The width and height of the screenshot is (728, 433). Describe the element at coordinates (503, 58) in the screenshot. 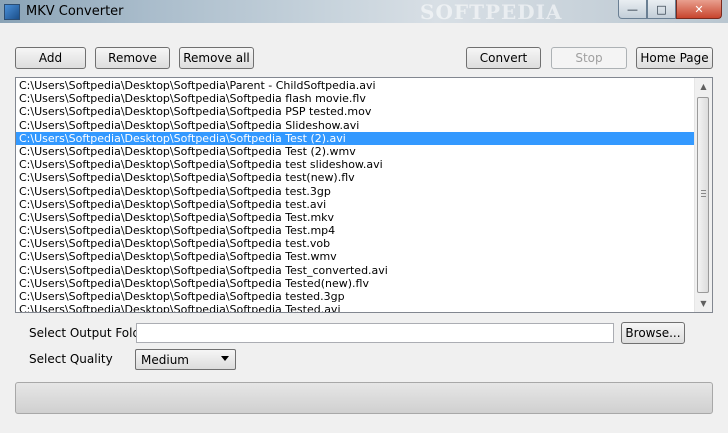

I see `convert-button: Convert` at that location.